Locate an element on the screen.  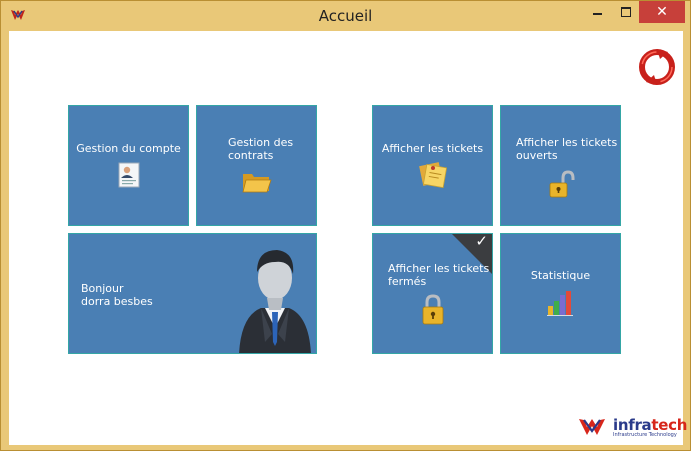
folder-icon is located at coordinates (257, 183).